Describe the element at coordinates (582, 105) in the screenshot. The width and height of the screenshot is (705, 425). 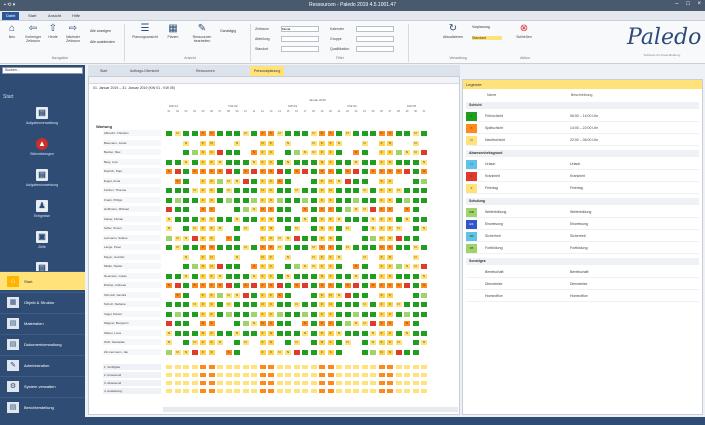
I see `legend-section-header: Schicht` at that location.